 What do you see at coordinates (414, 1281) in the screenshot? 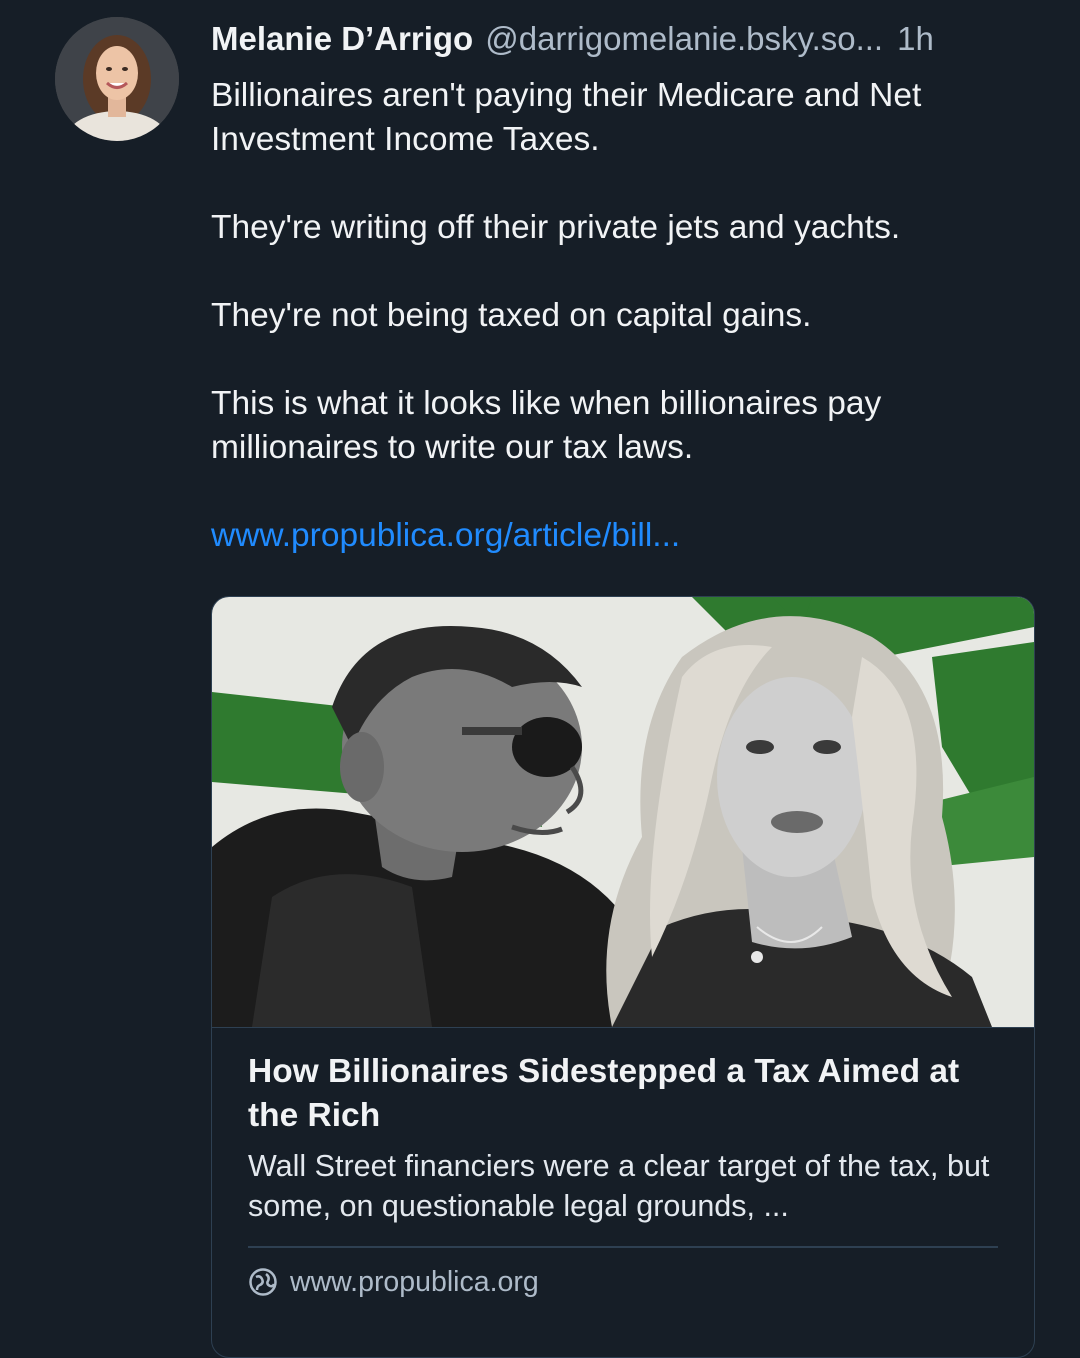
I see `article-domain: www.propublica.org` at bounding box center [414, 1281].